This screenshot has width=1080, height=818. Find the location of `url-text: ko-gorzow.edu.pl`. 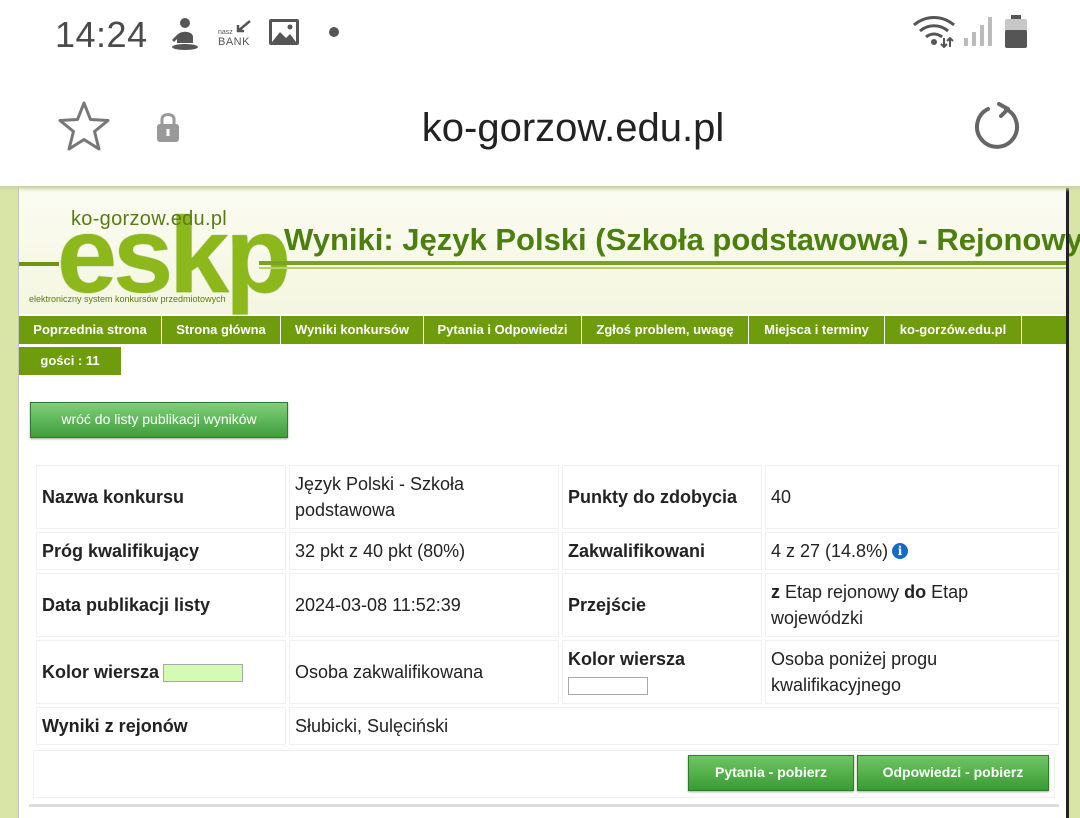

url-text: ko-gorzow.edu.pl is located at coordinates (540, 128).